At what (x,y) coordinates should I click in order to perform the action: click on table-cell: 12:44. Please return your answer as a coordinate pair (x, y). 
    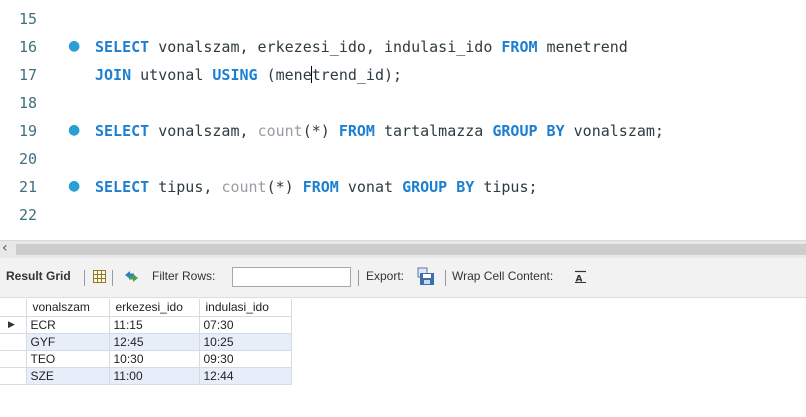
    Looking at the image, I should click on (245, 375).